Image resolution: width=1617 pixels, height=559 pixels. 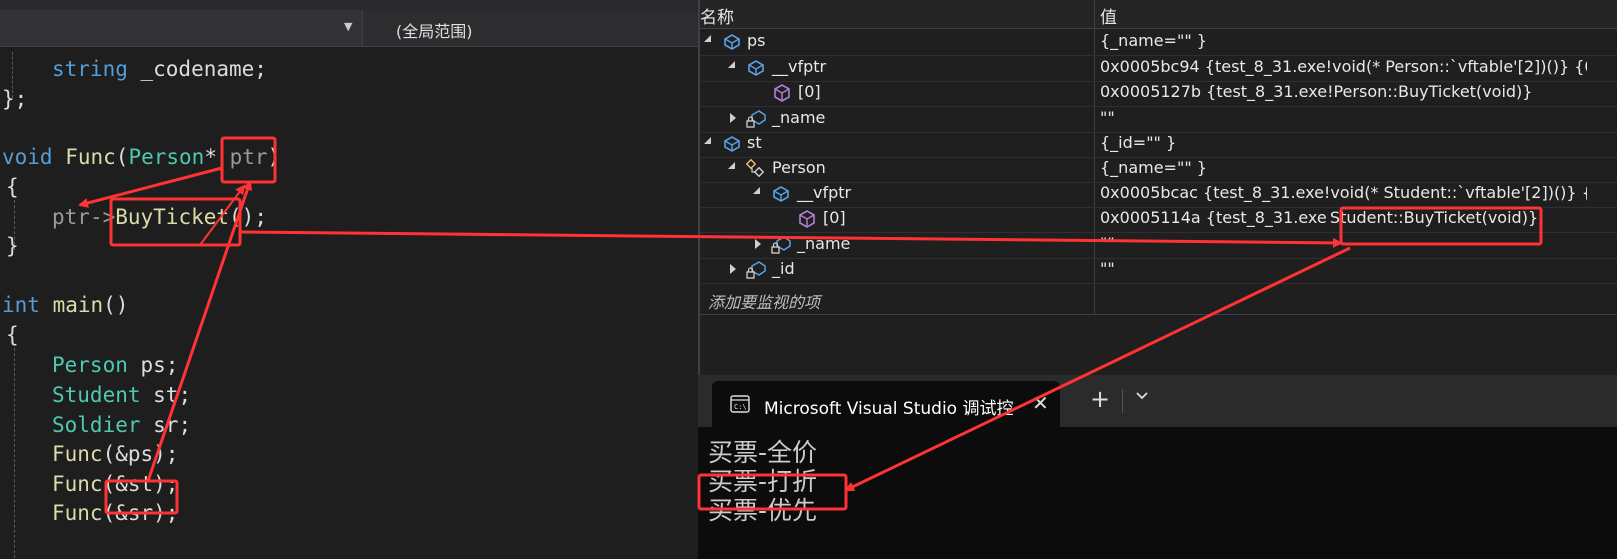 I want to click on keyword: string, so click(x=90, y=69).